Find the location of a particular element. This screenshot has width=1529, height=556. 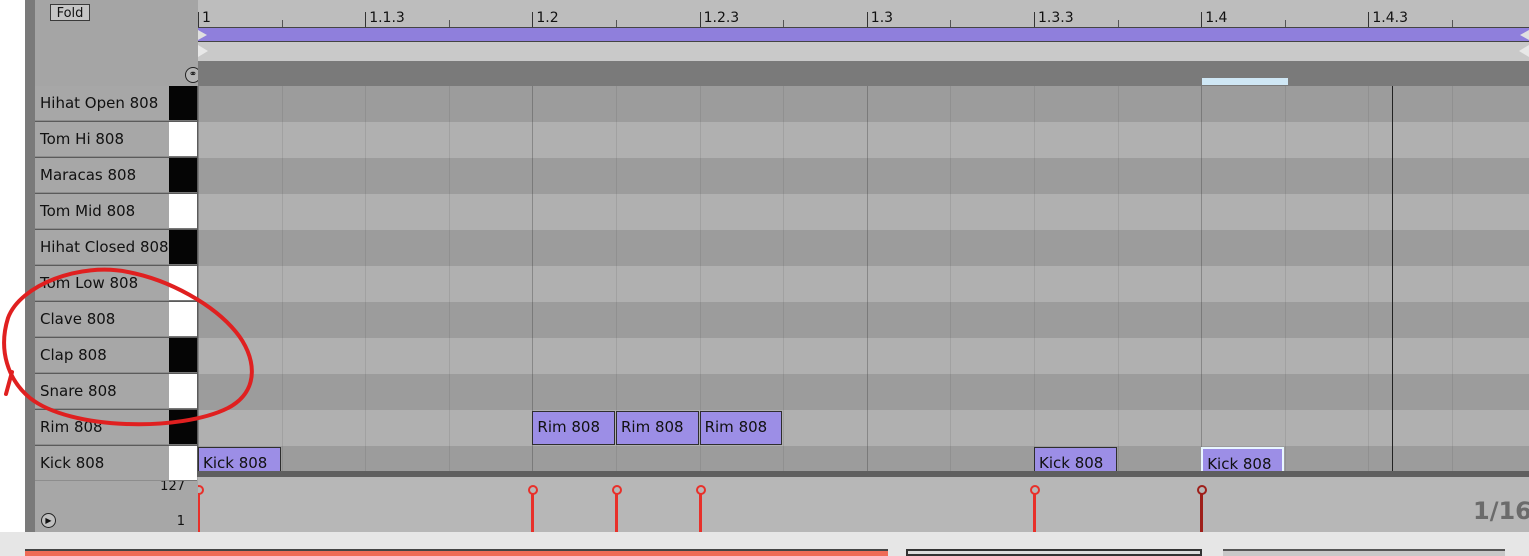

lane-name: Rim 808 is located at coordinates (102, 427).